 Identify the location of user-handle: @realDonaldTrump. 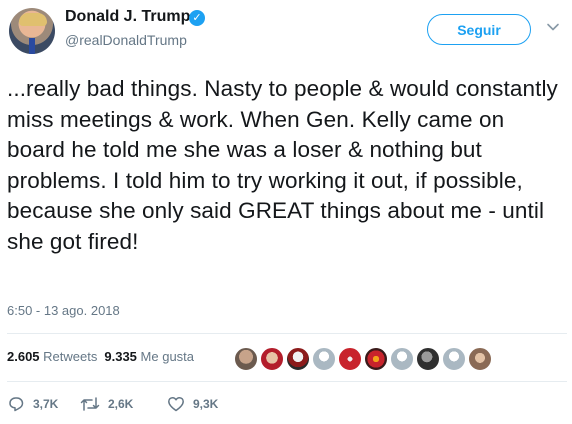
(126, 40).